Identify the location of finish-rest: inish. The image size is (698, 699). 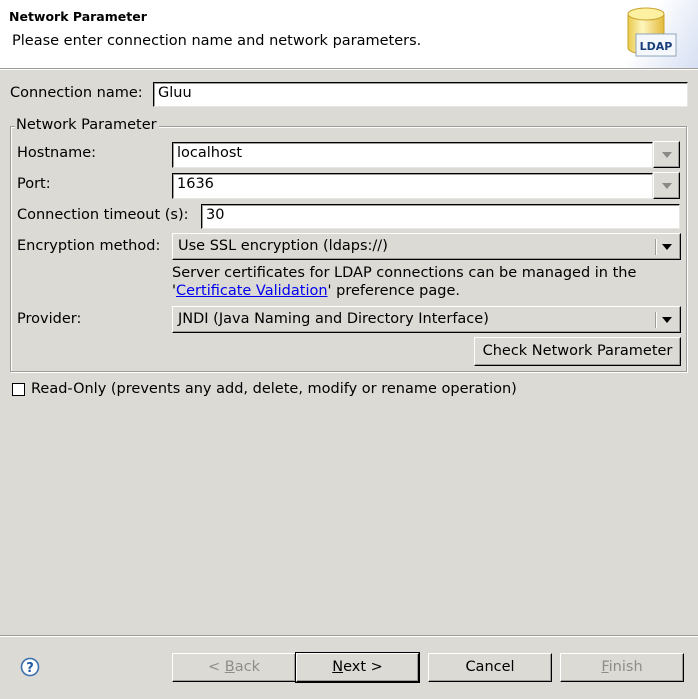
(625, 667).